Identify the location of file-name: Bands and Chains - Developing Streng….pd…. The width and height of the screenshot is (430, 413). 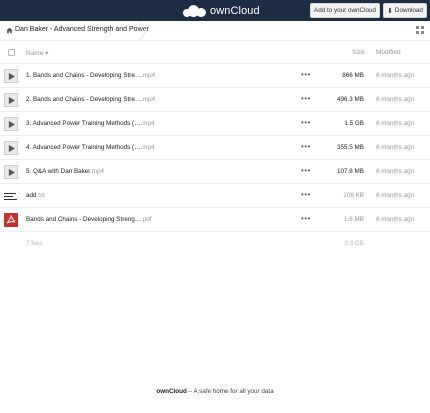
(89, 219).